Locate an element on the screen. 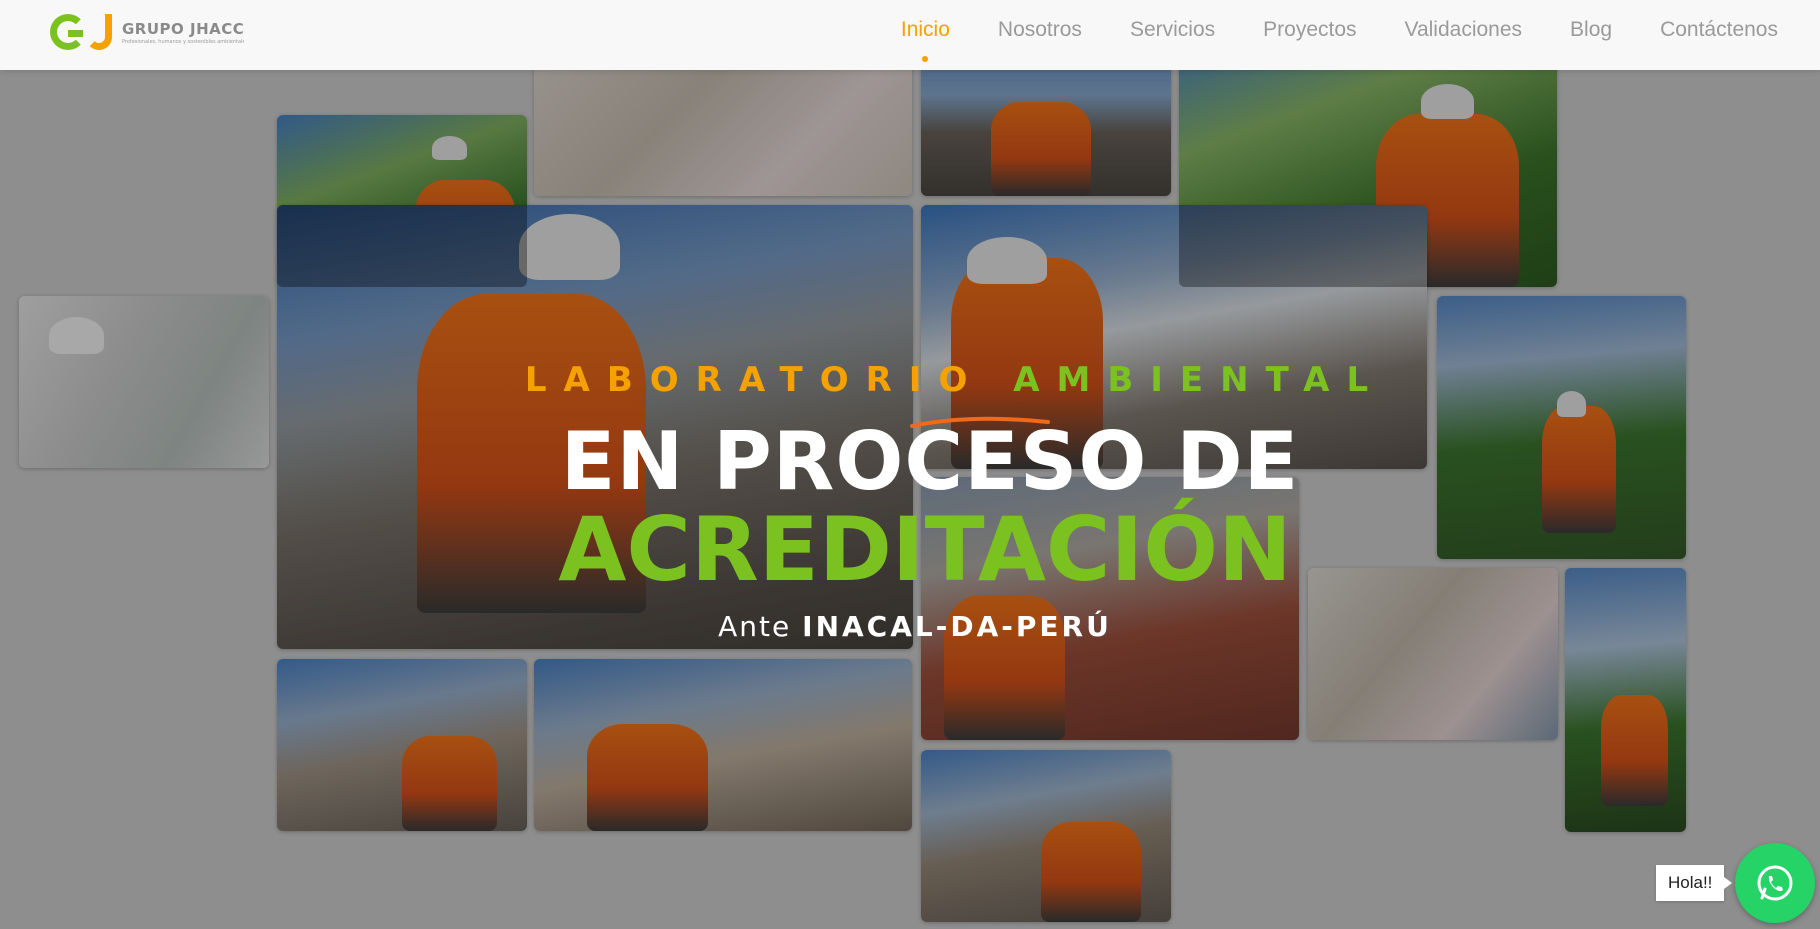  logo-mark-icon is located at coordinates (84, 32).